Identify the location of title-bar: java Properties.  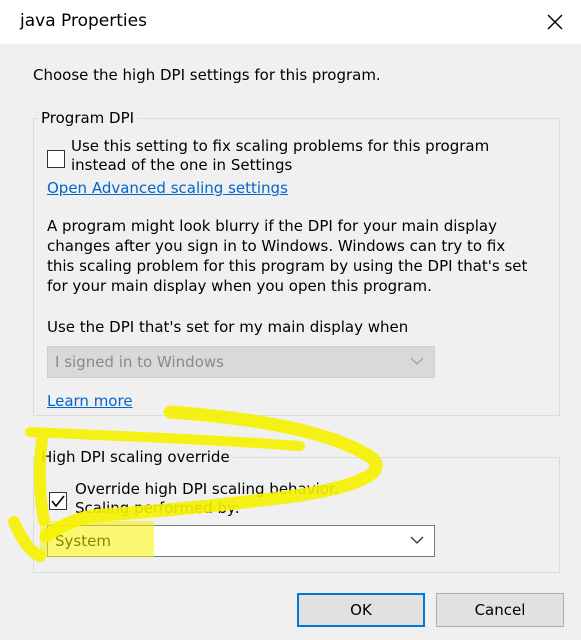
(290, 22).